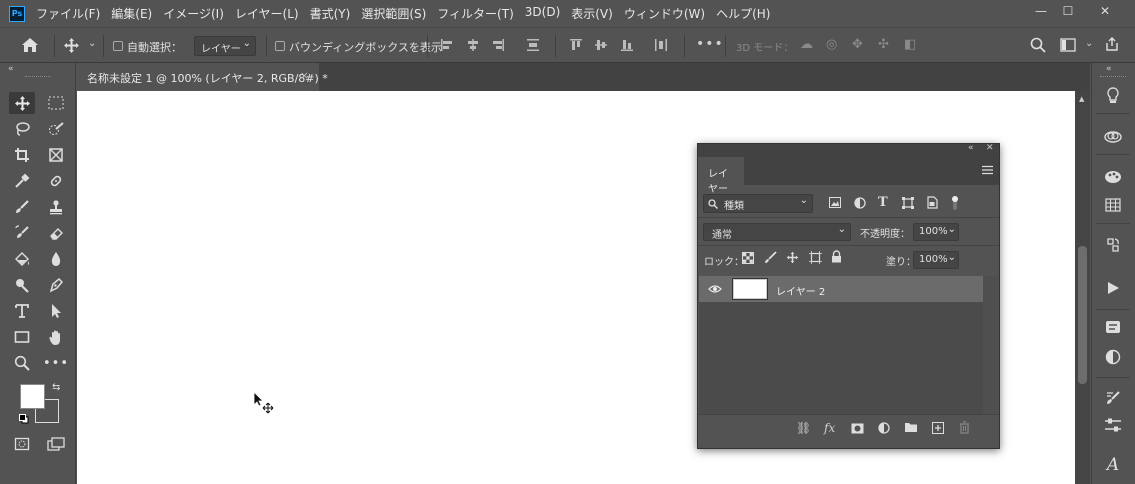 The width and height of the screenshot is (1135, 484). What do you see at coordinates (835, 204) in the screenshot?
I see `filter-pixel-icon` at bounding box center [835, 204].